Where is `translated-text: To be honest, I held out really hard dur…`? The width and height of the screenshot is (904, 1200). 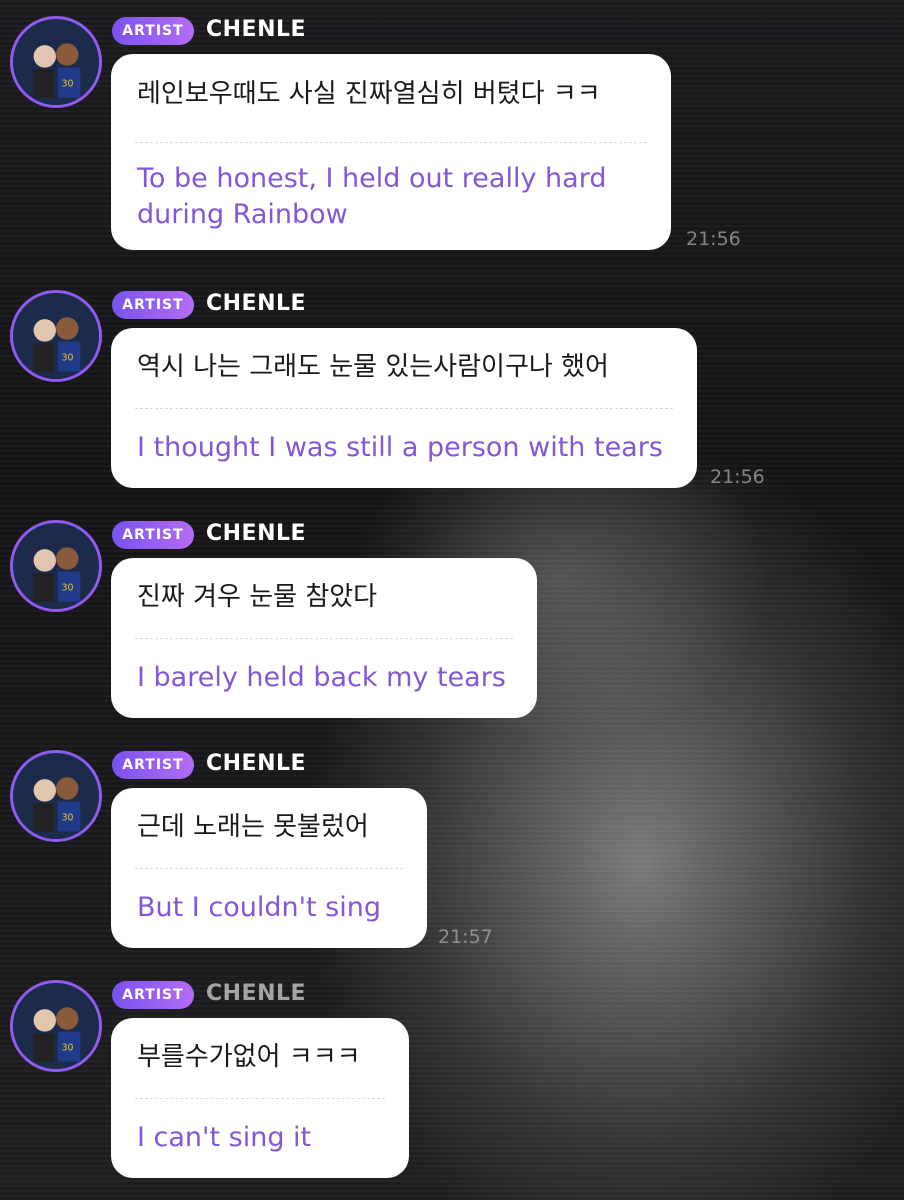
translated-text: To be honest, I held out really hard dur… is located at coordinates (372, 196).